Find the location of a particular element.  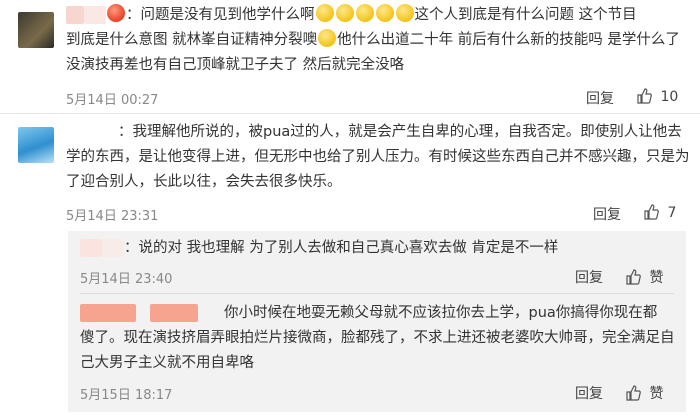

like-count: 10 is located at coordinates (669, 97).